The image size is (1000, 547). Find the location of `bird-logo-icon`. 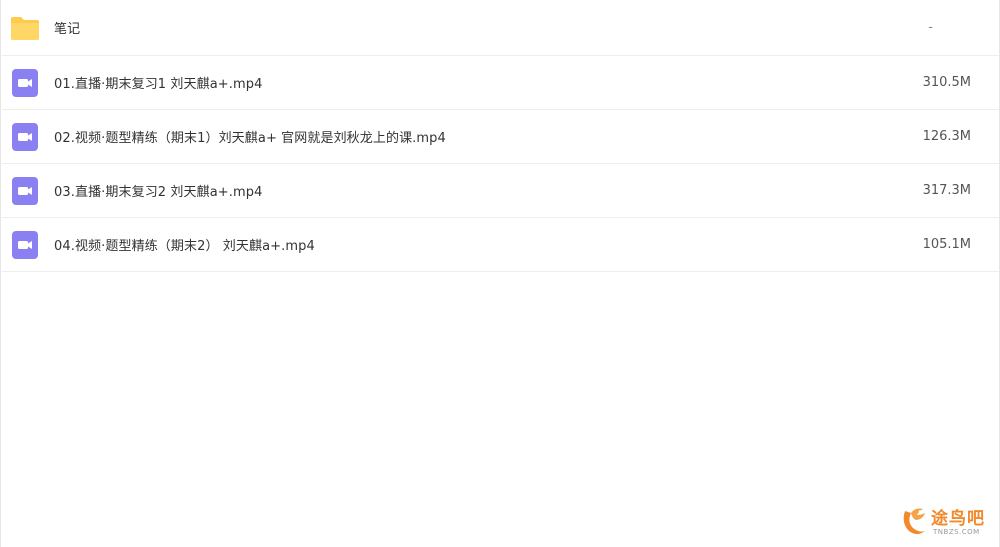

bird-logo-icon is located at coordinates (914, 521).